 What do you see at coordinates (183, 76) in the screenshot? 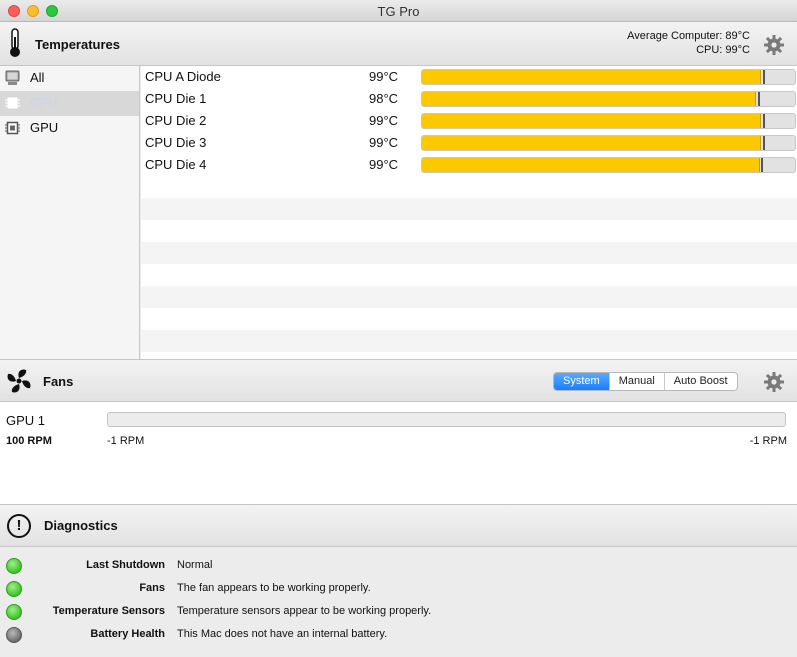
I see `sensor-name: CPU A Diode` at bounding box center [183, 76].